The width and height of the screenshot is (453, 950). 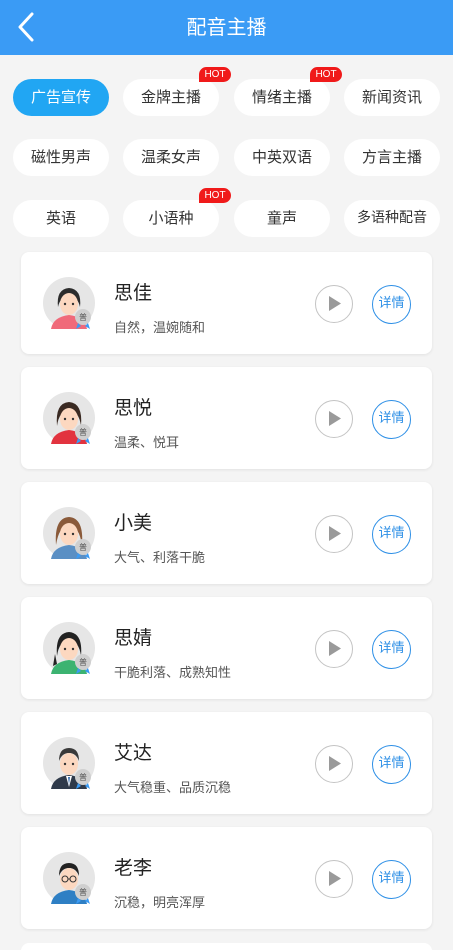 I want to click on tag-label: 新闻资讯, so click(x=391, y=97).